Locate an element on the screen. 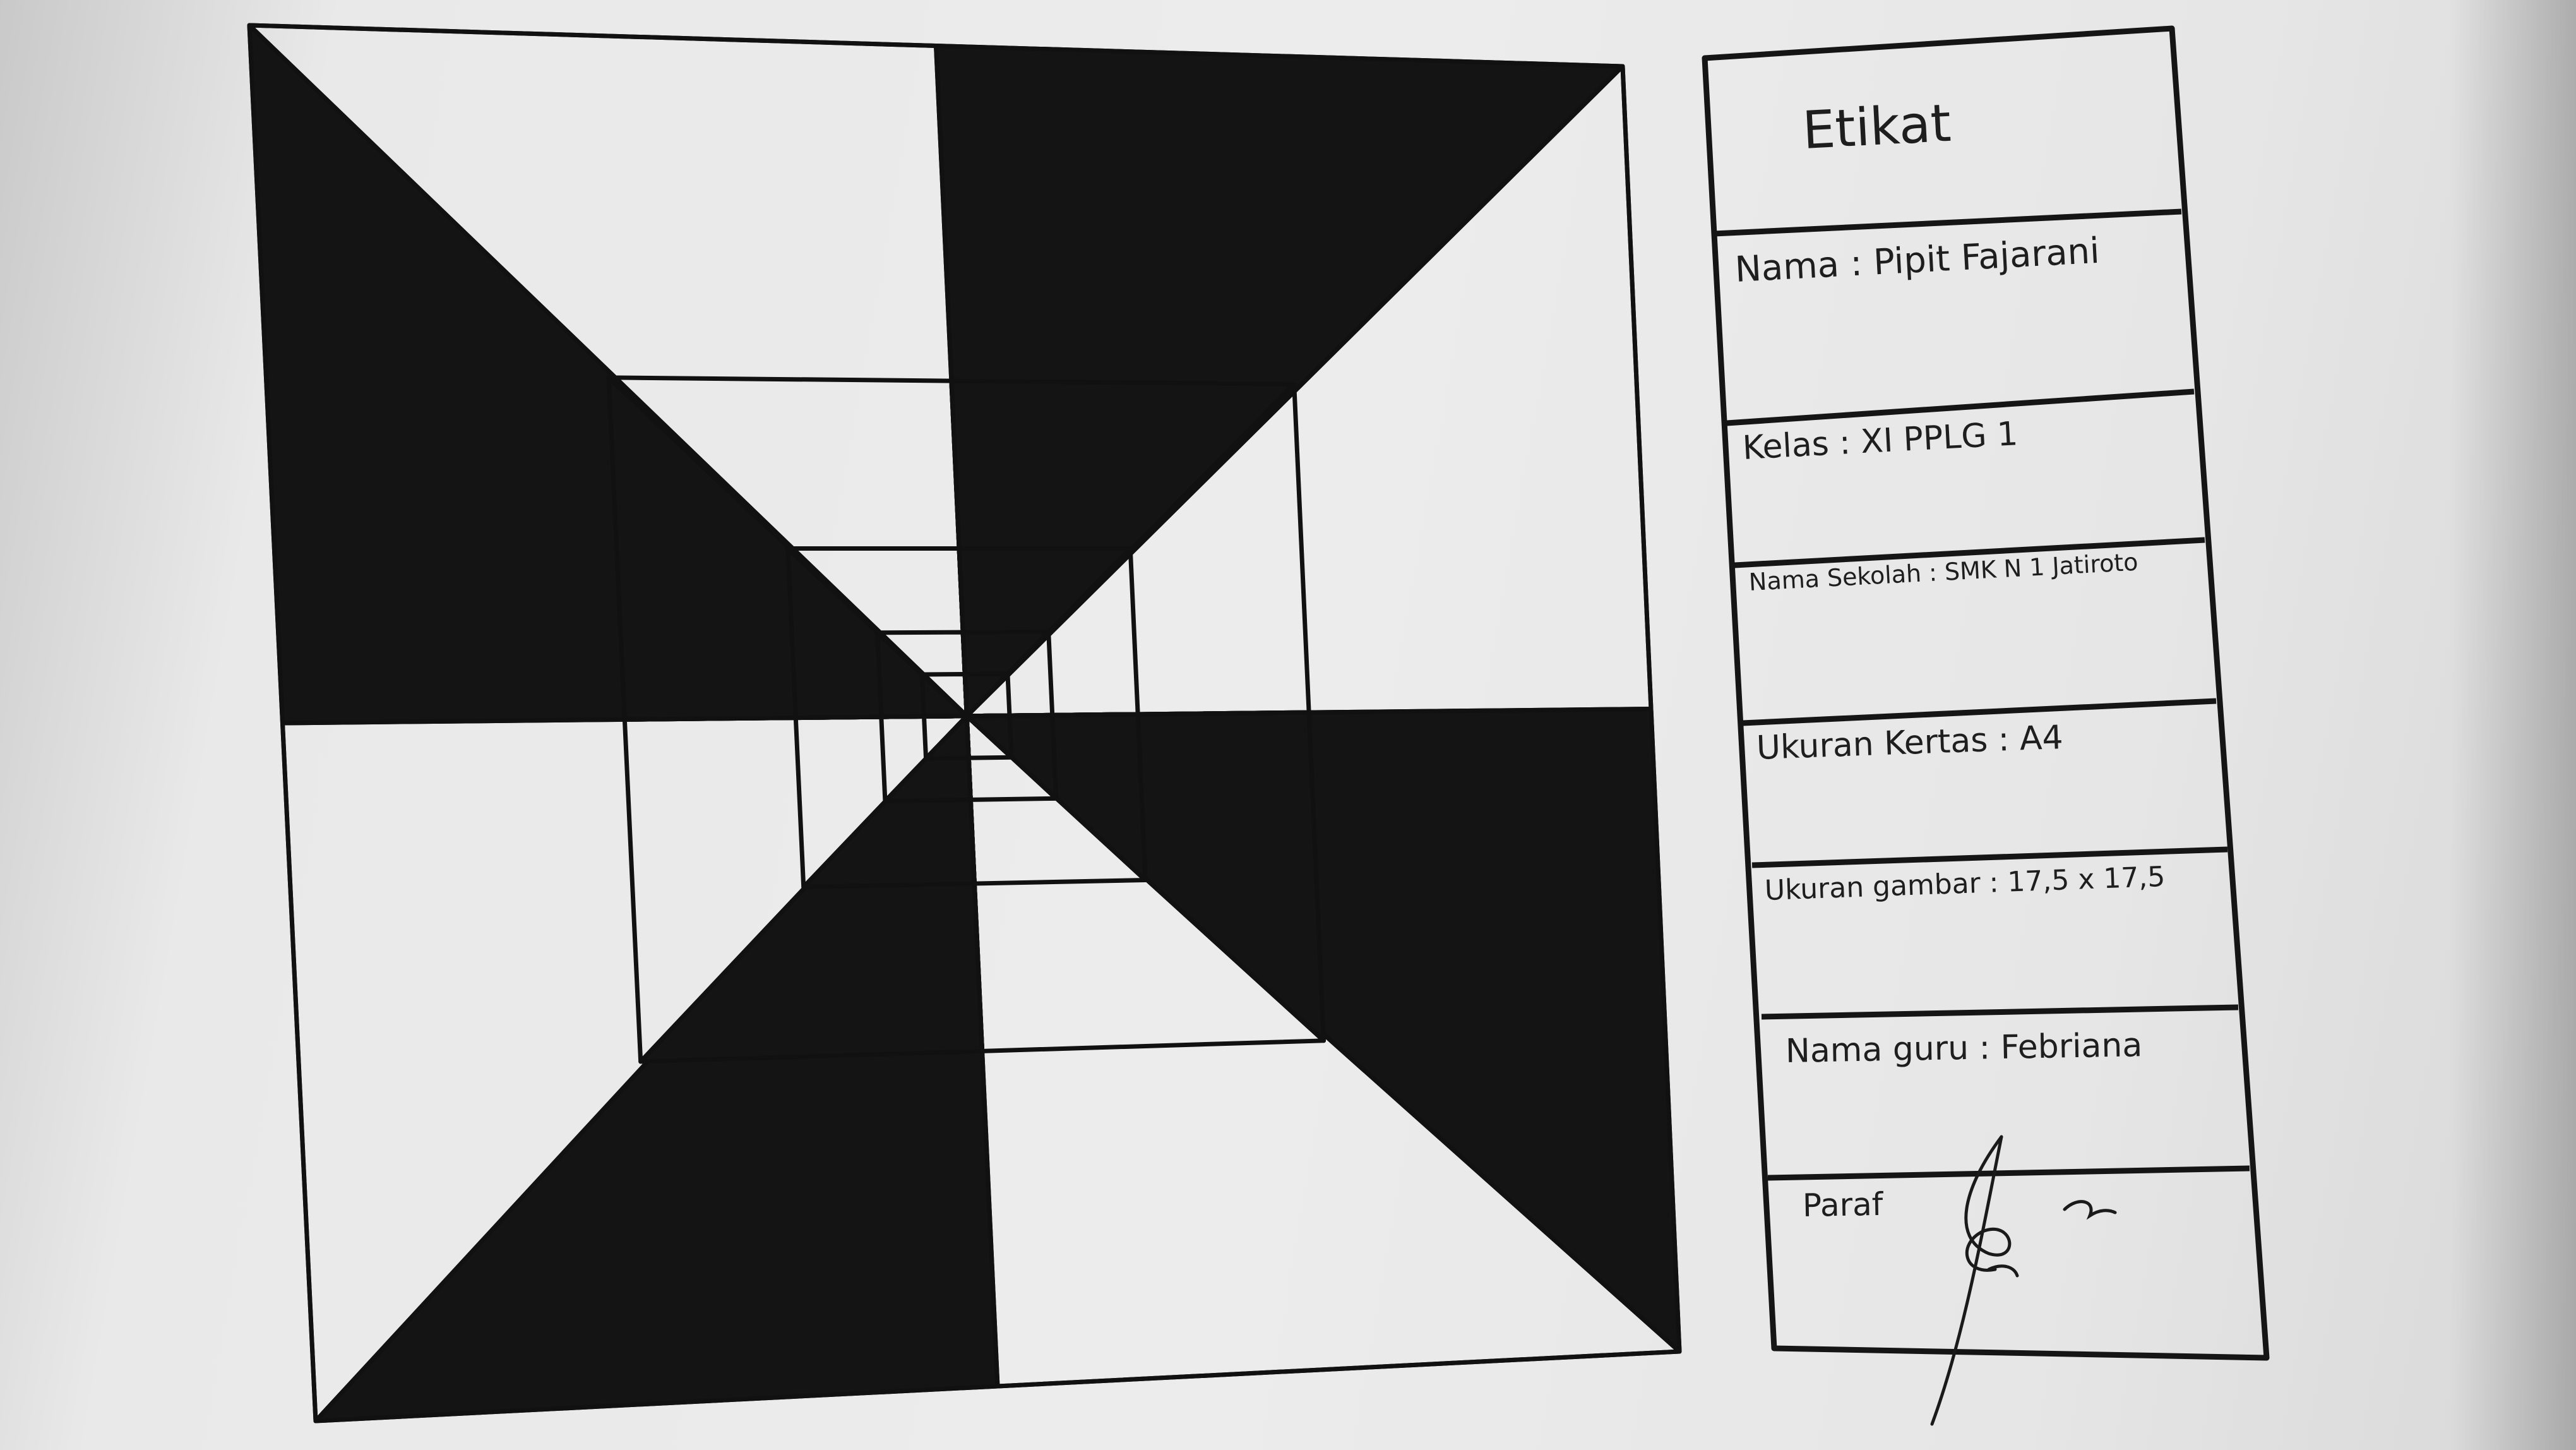 The image size is (2576, 1450). paraf-signature is located at coordinates (2023, 1280).